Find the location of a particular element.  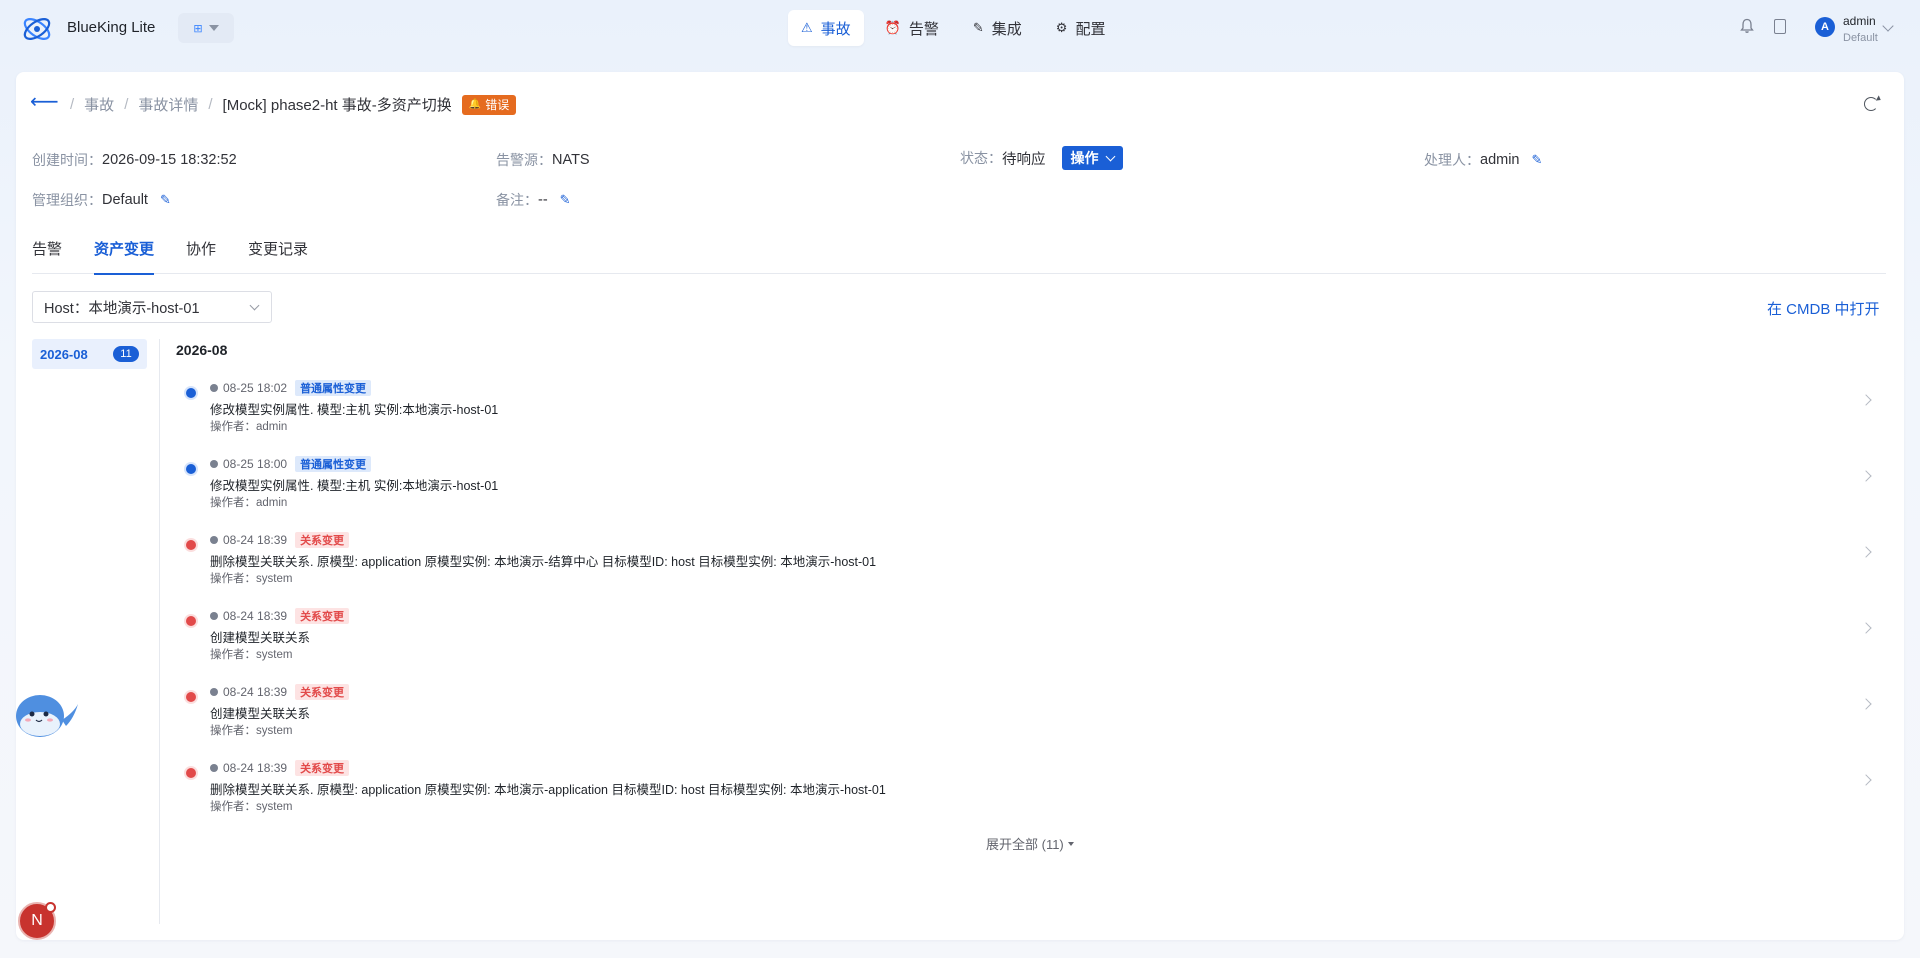

avatar: A is located at coordinates (1825, 27).